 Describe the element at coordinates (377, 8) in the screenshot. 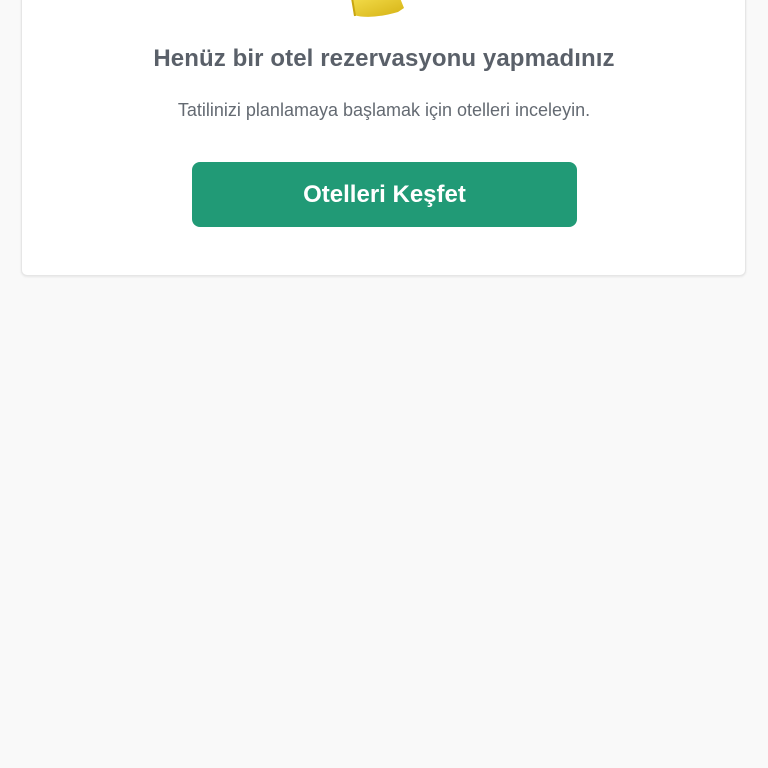

I see `hotel-illustration-icon` at that location.